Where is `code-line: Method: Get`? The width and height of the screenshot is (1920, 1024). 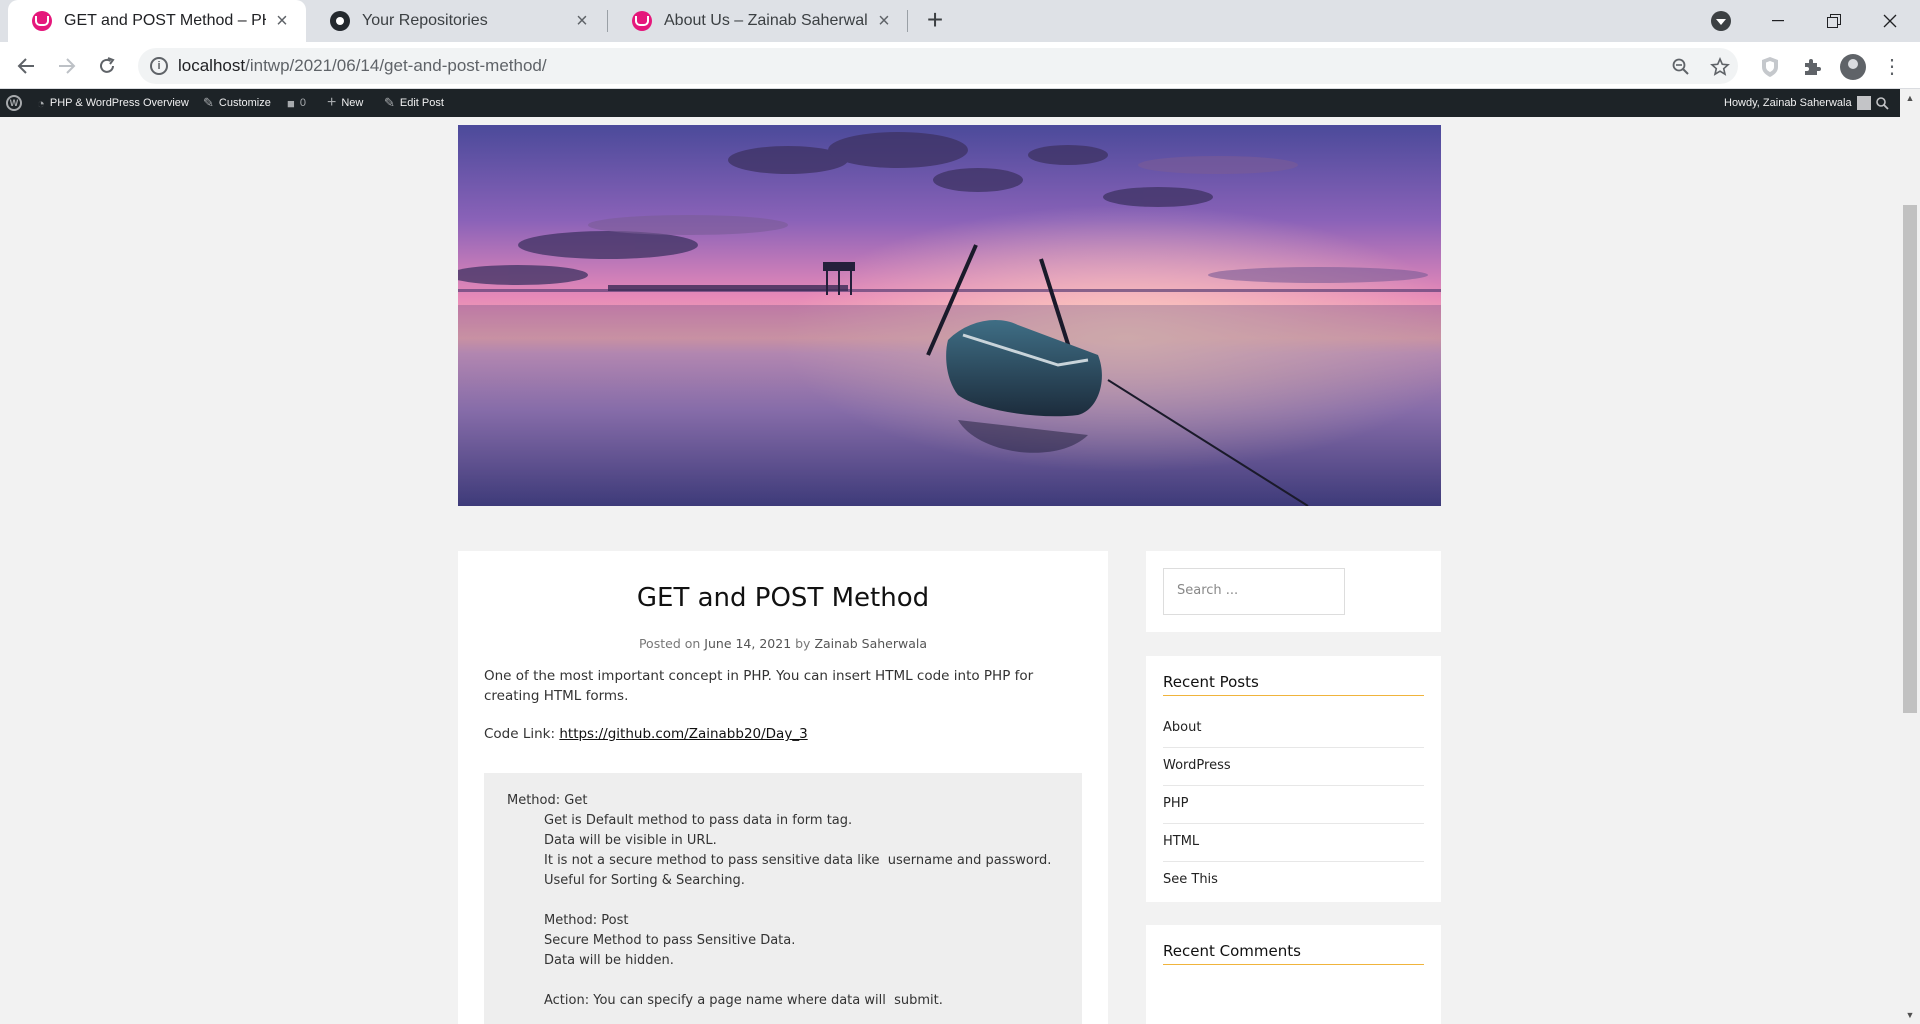
code-line: Method: Get is located at coordinates (547, 800).